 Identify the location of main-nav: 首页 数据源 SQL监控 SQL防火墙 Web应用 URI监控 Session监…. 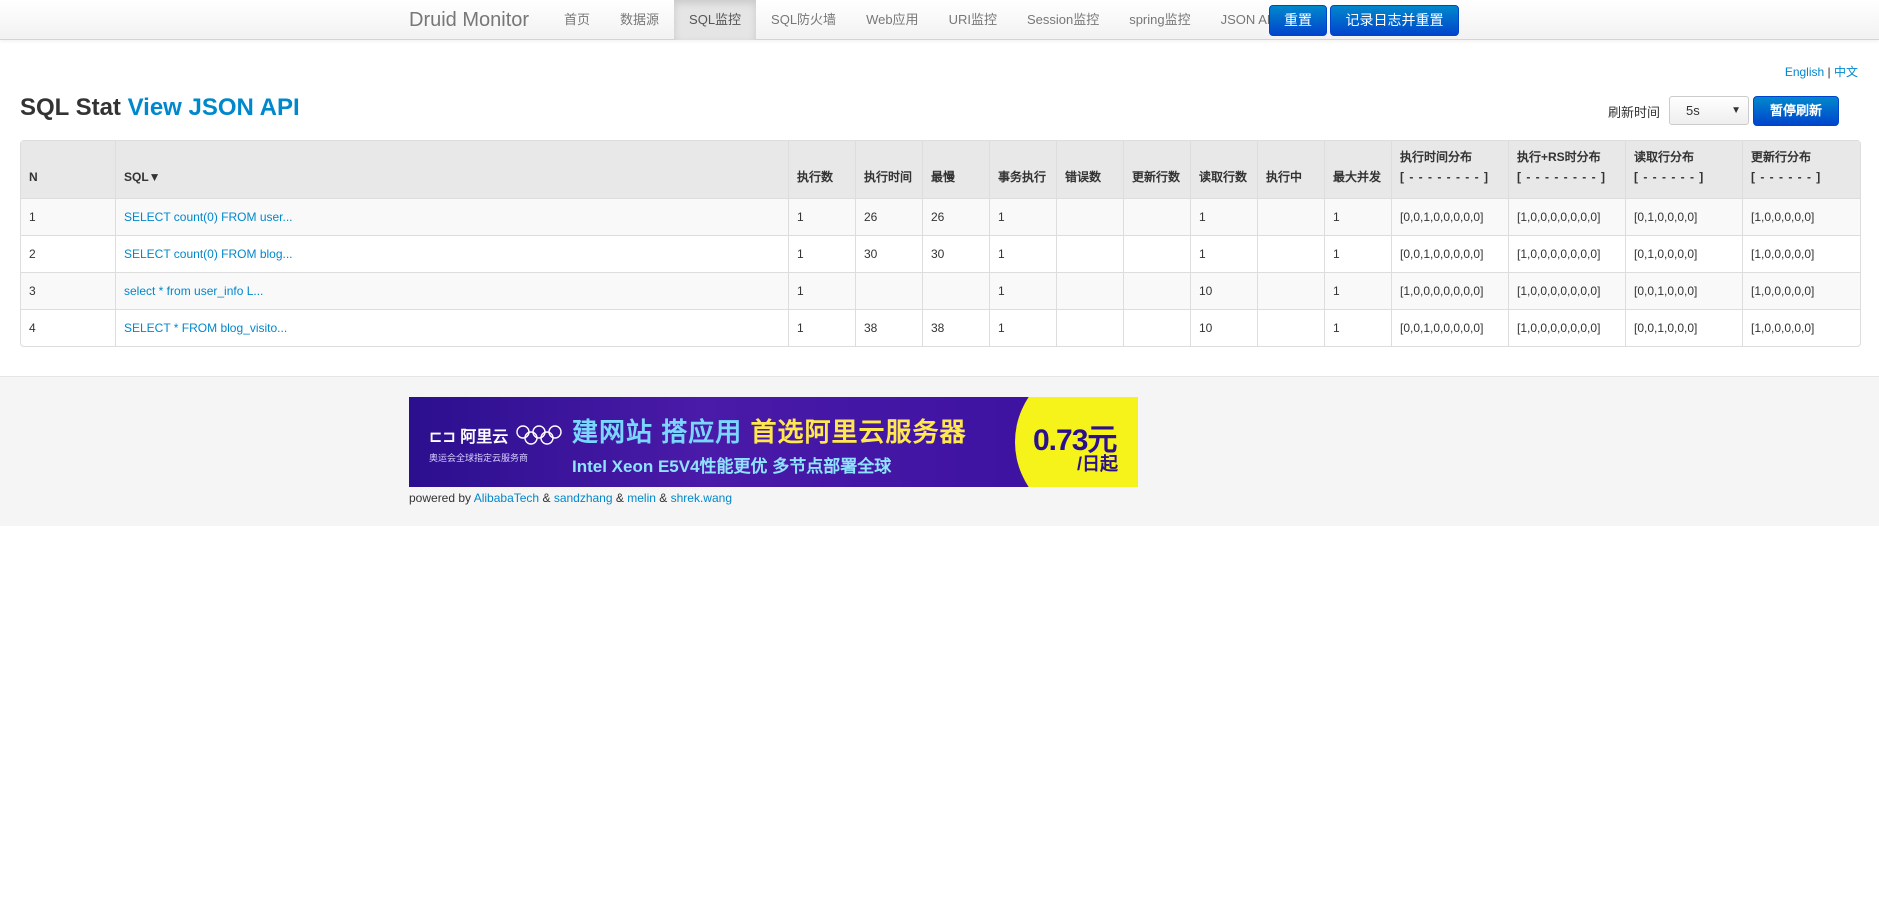
(921, 20).